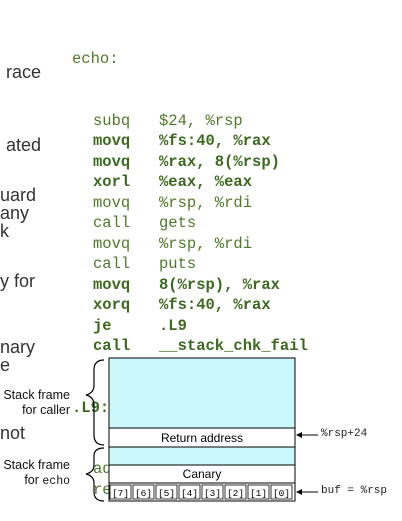 This screenshot has width=402, height=521. I want to click on buf-annotation: buf = %rsp, so click(354, 491).